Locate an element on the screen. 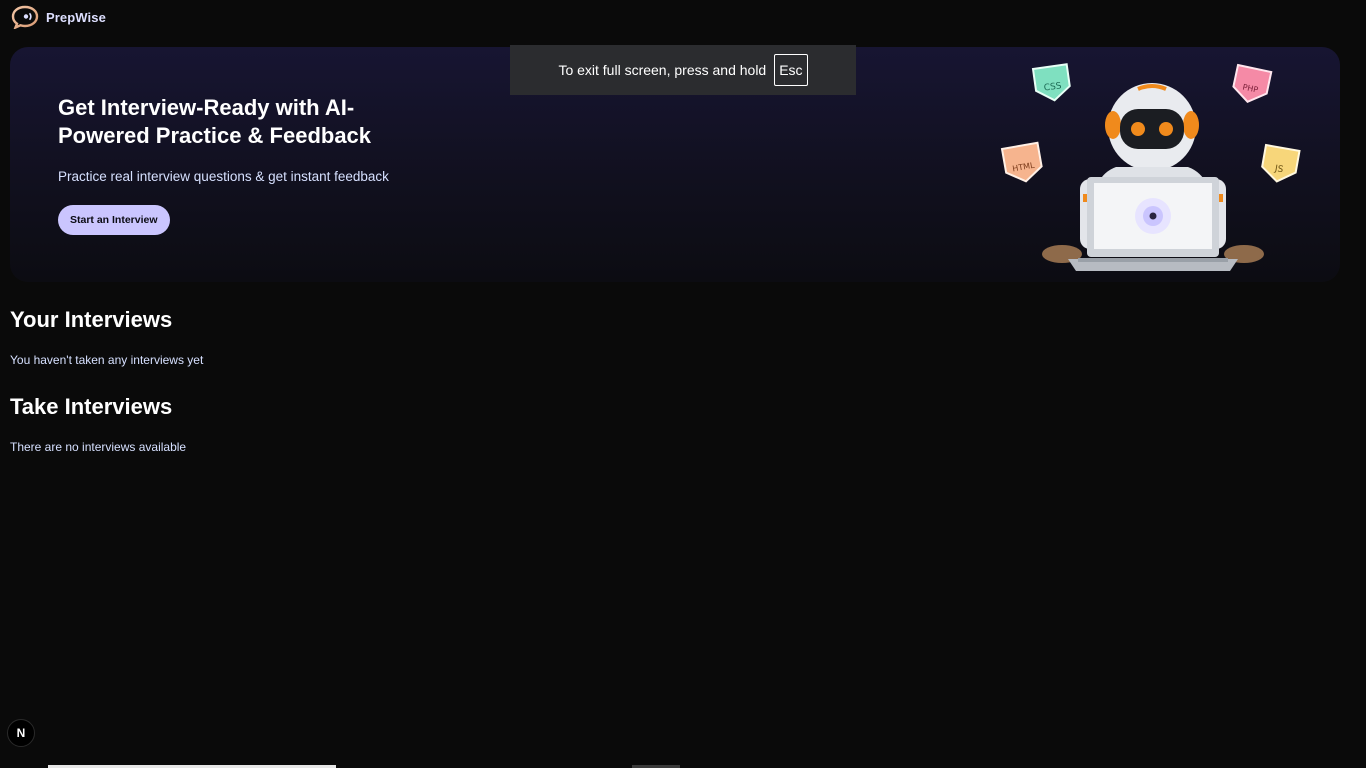 The height and width of the screenshot is (768, 1366). laptop is located at coordinates (1153, 224).